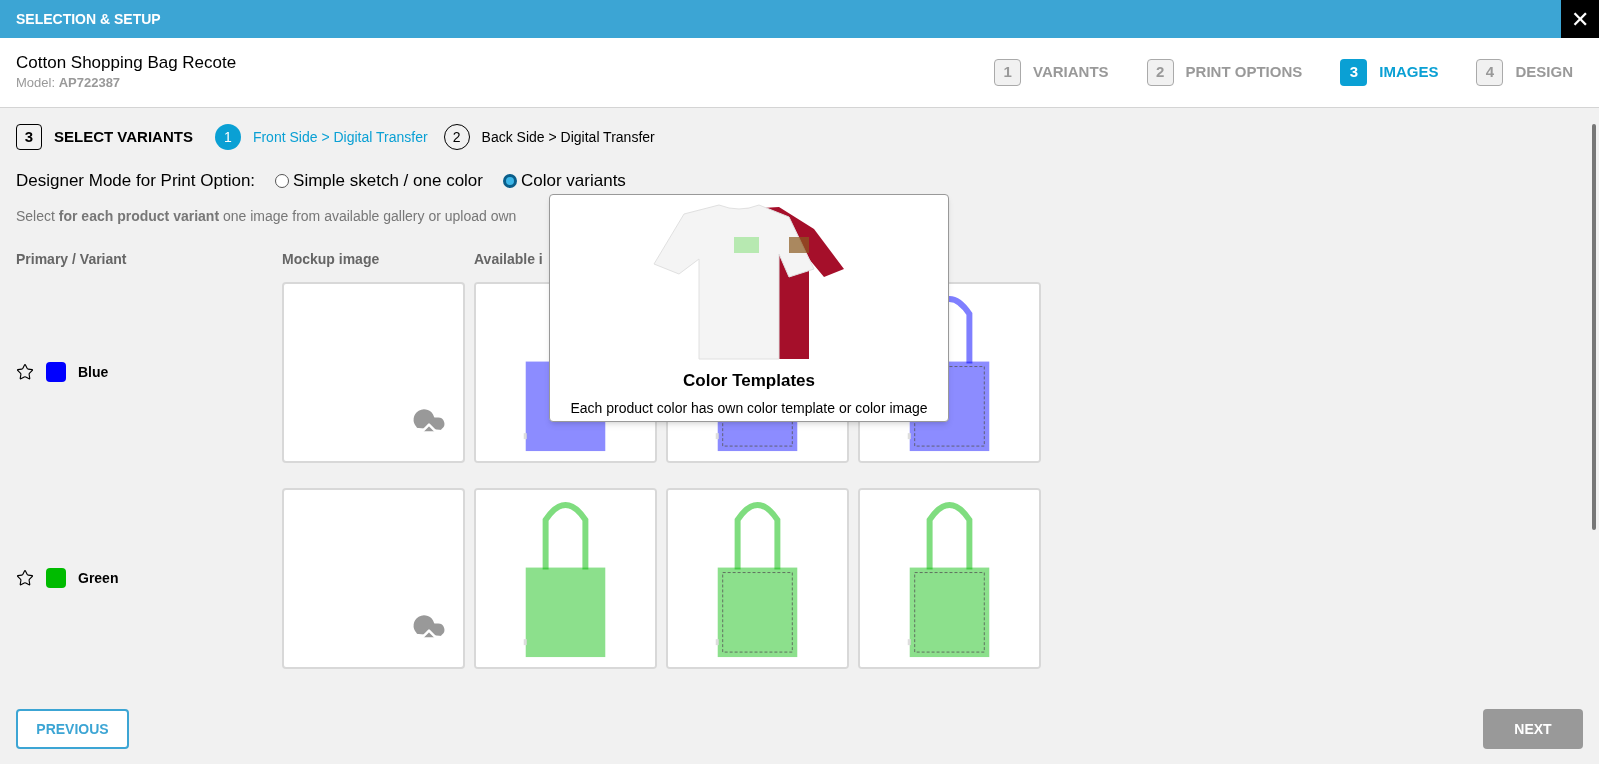 The height and width of the screenshot is (764, 1599). What do you see at coordinates (136, 181) in the screenshot?
I see `designer-mode-label: Designer Mode for Print Option:` at bounding box center [136, 181].